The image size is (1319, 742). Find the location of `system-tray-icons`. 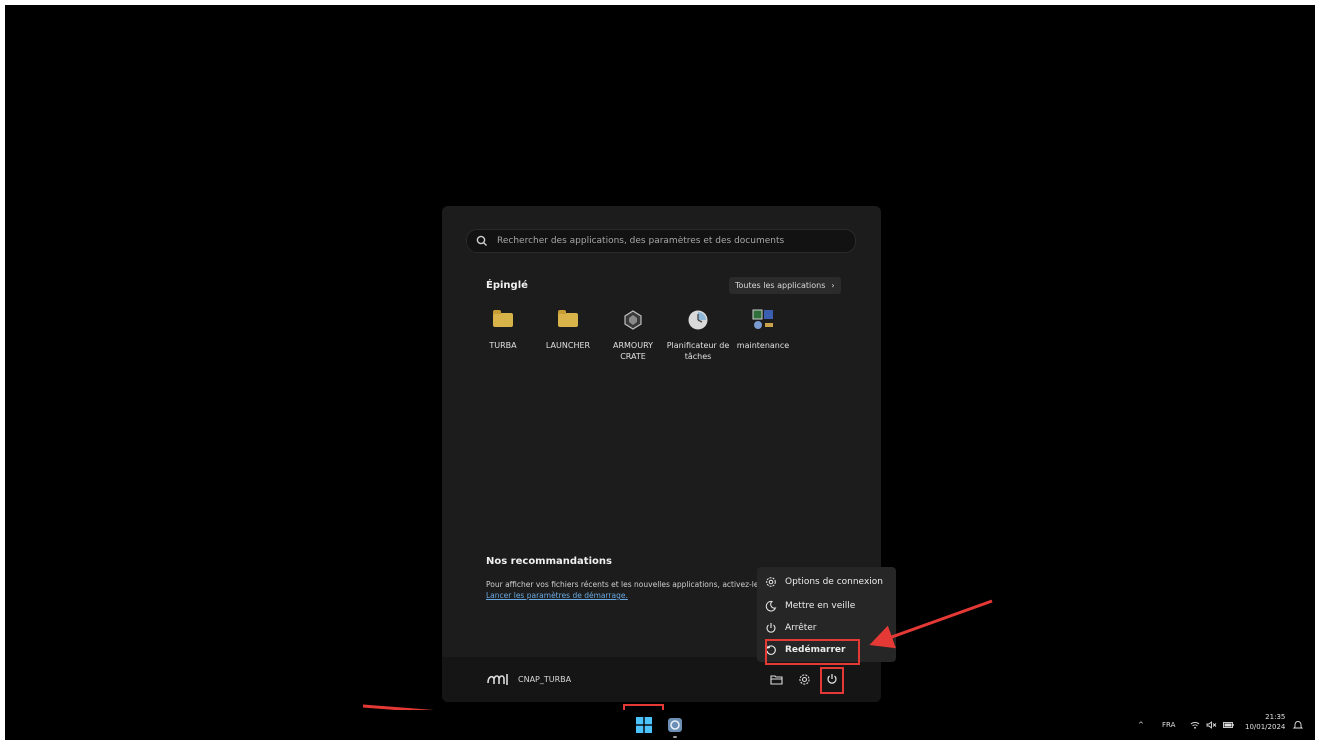

system-tray-icons is located at coordinates (1212, 725).